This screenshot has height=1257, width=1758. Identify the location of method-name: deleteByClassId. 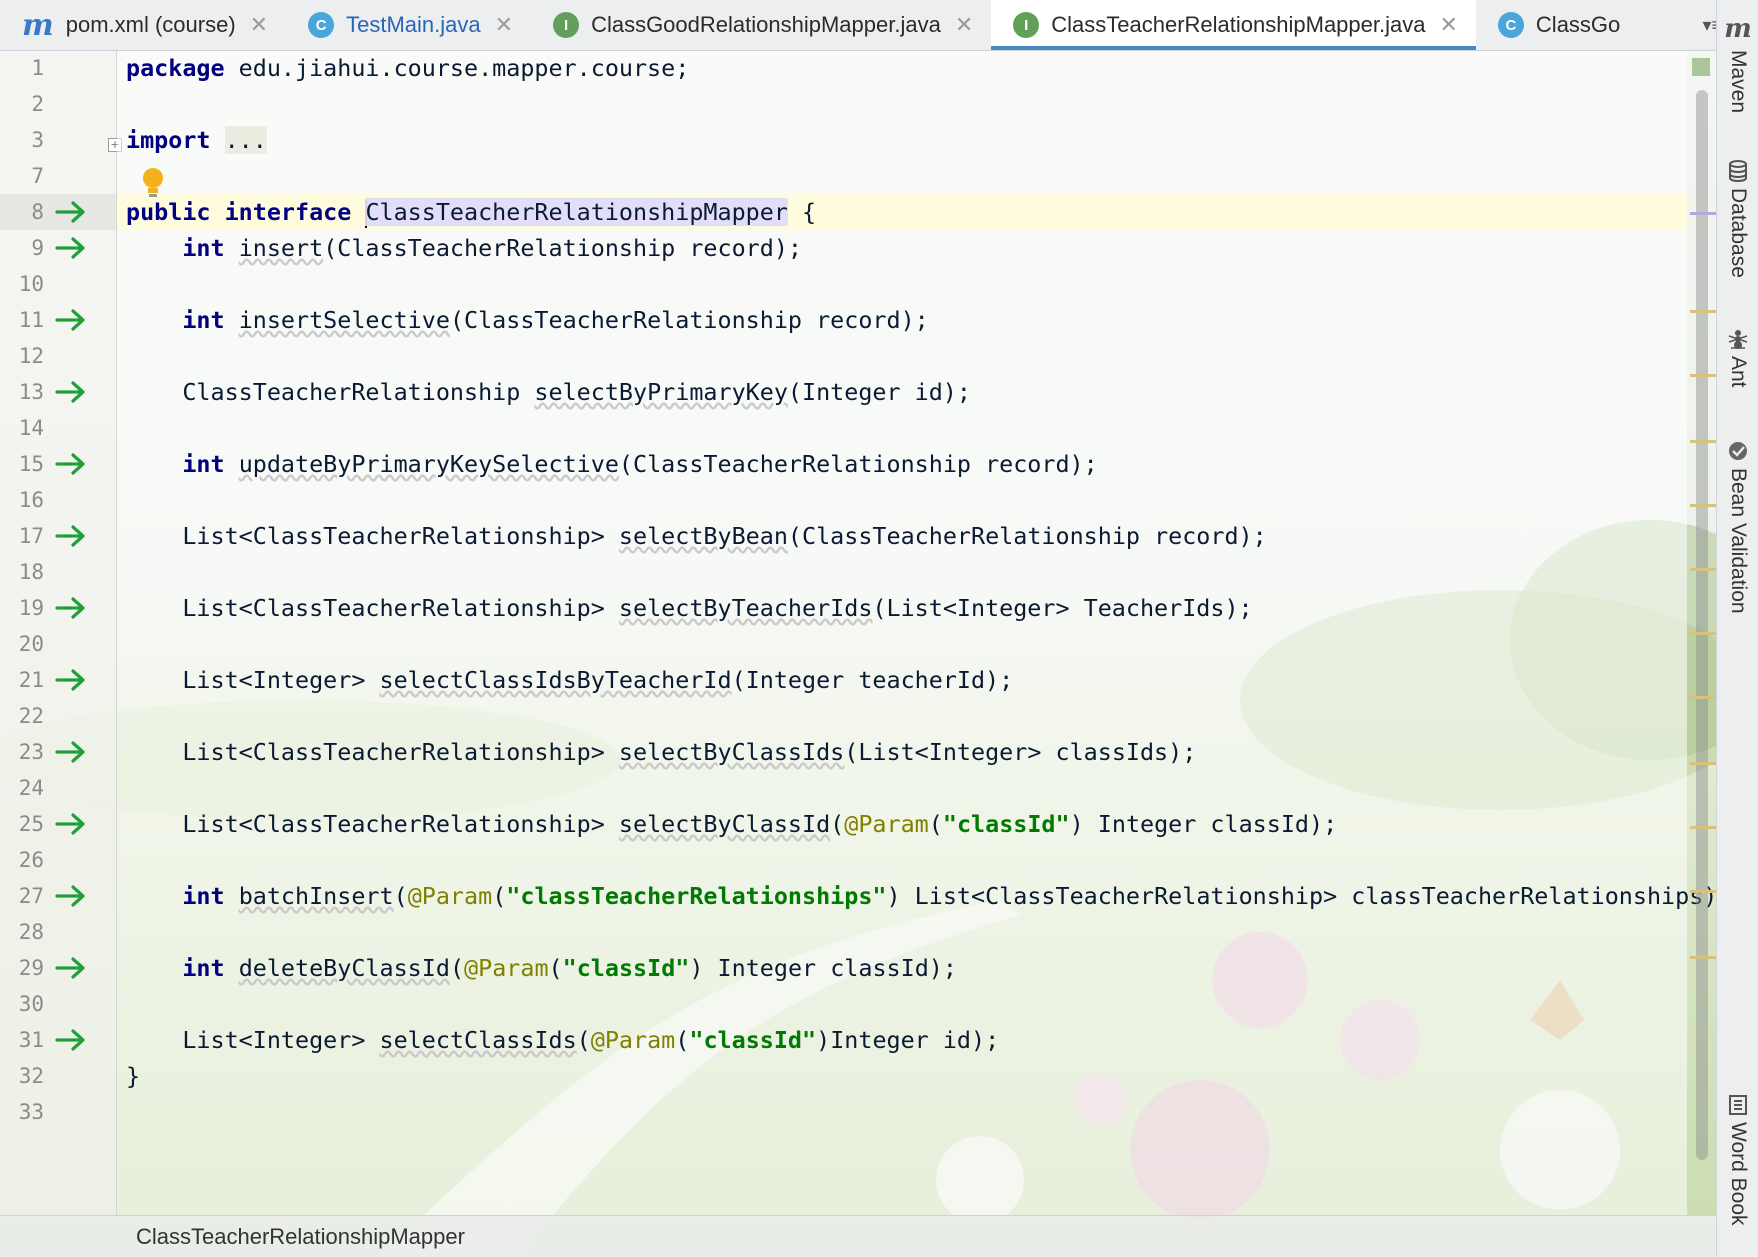
(344, 968).